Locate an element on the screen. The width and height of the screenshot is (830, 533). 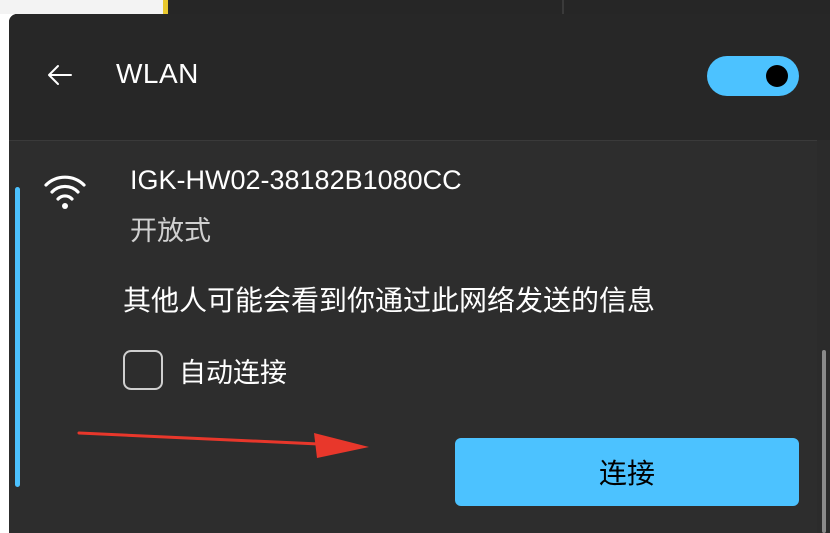
toggle-knob is located at coordinates (777, 76).